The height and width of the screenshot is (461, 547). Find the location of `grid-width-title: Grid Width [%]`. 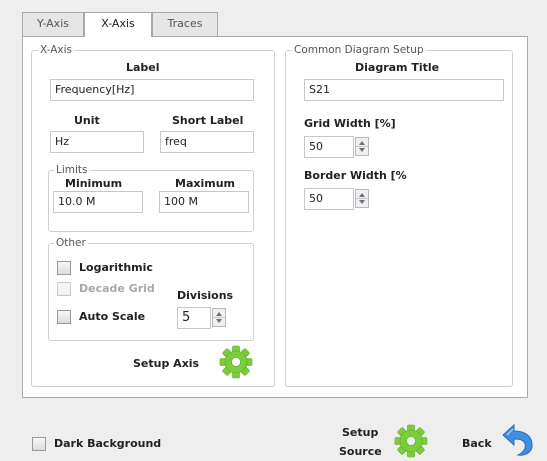

grid-width-title: Grid Width [%] is located at coordinates (350, 123).